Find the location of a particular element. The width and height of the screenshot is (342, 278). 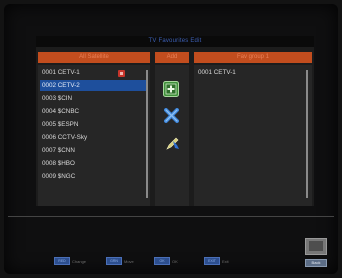

key-exit-label: Exit is located at coordinates (225, 261).